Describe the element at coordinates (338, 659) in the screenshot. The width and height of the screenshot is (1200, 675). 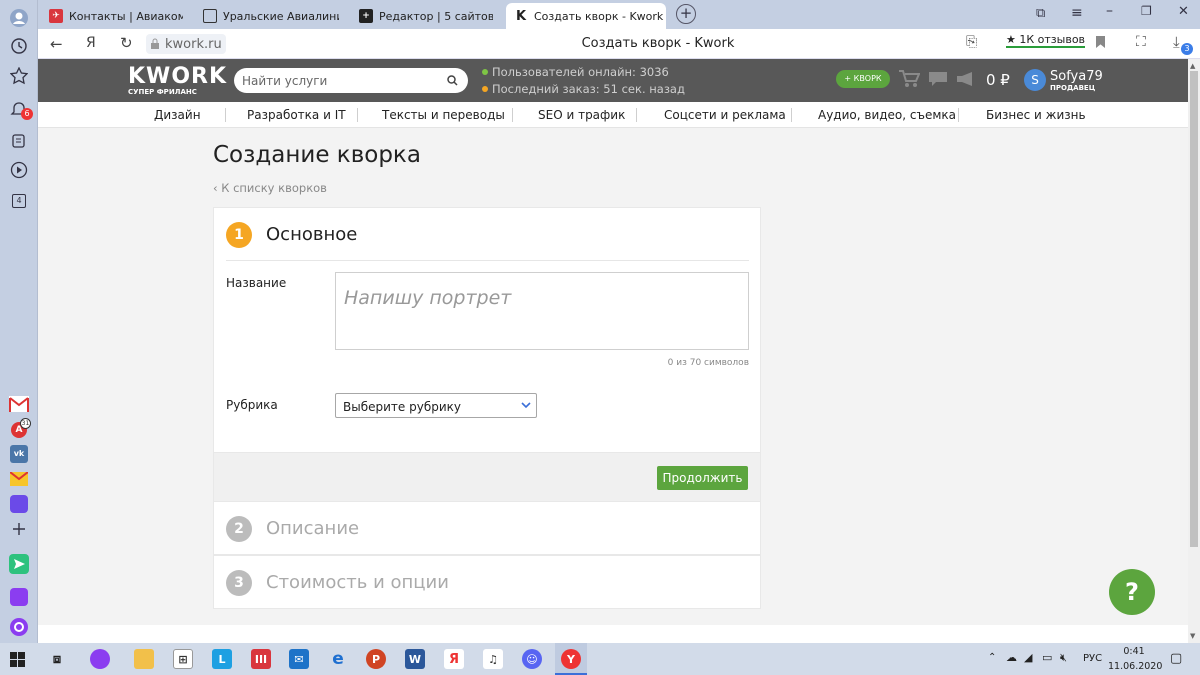
I see `edge-icon: e` at that location.